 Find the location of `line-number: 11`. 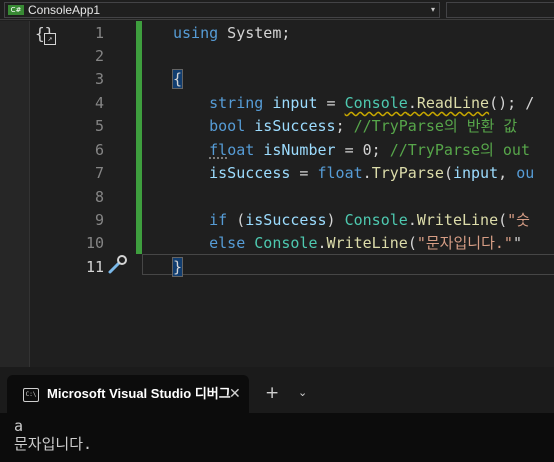

line-number: 11 is located at coordinates (94, 267).